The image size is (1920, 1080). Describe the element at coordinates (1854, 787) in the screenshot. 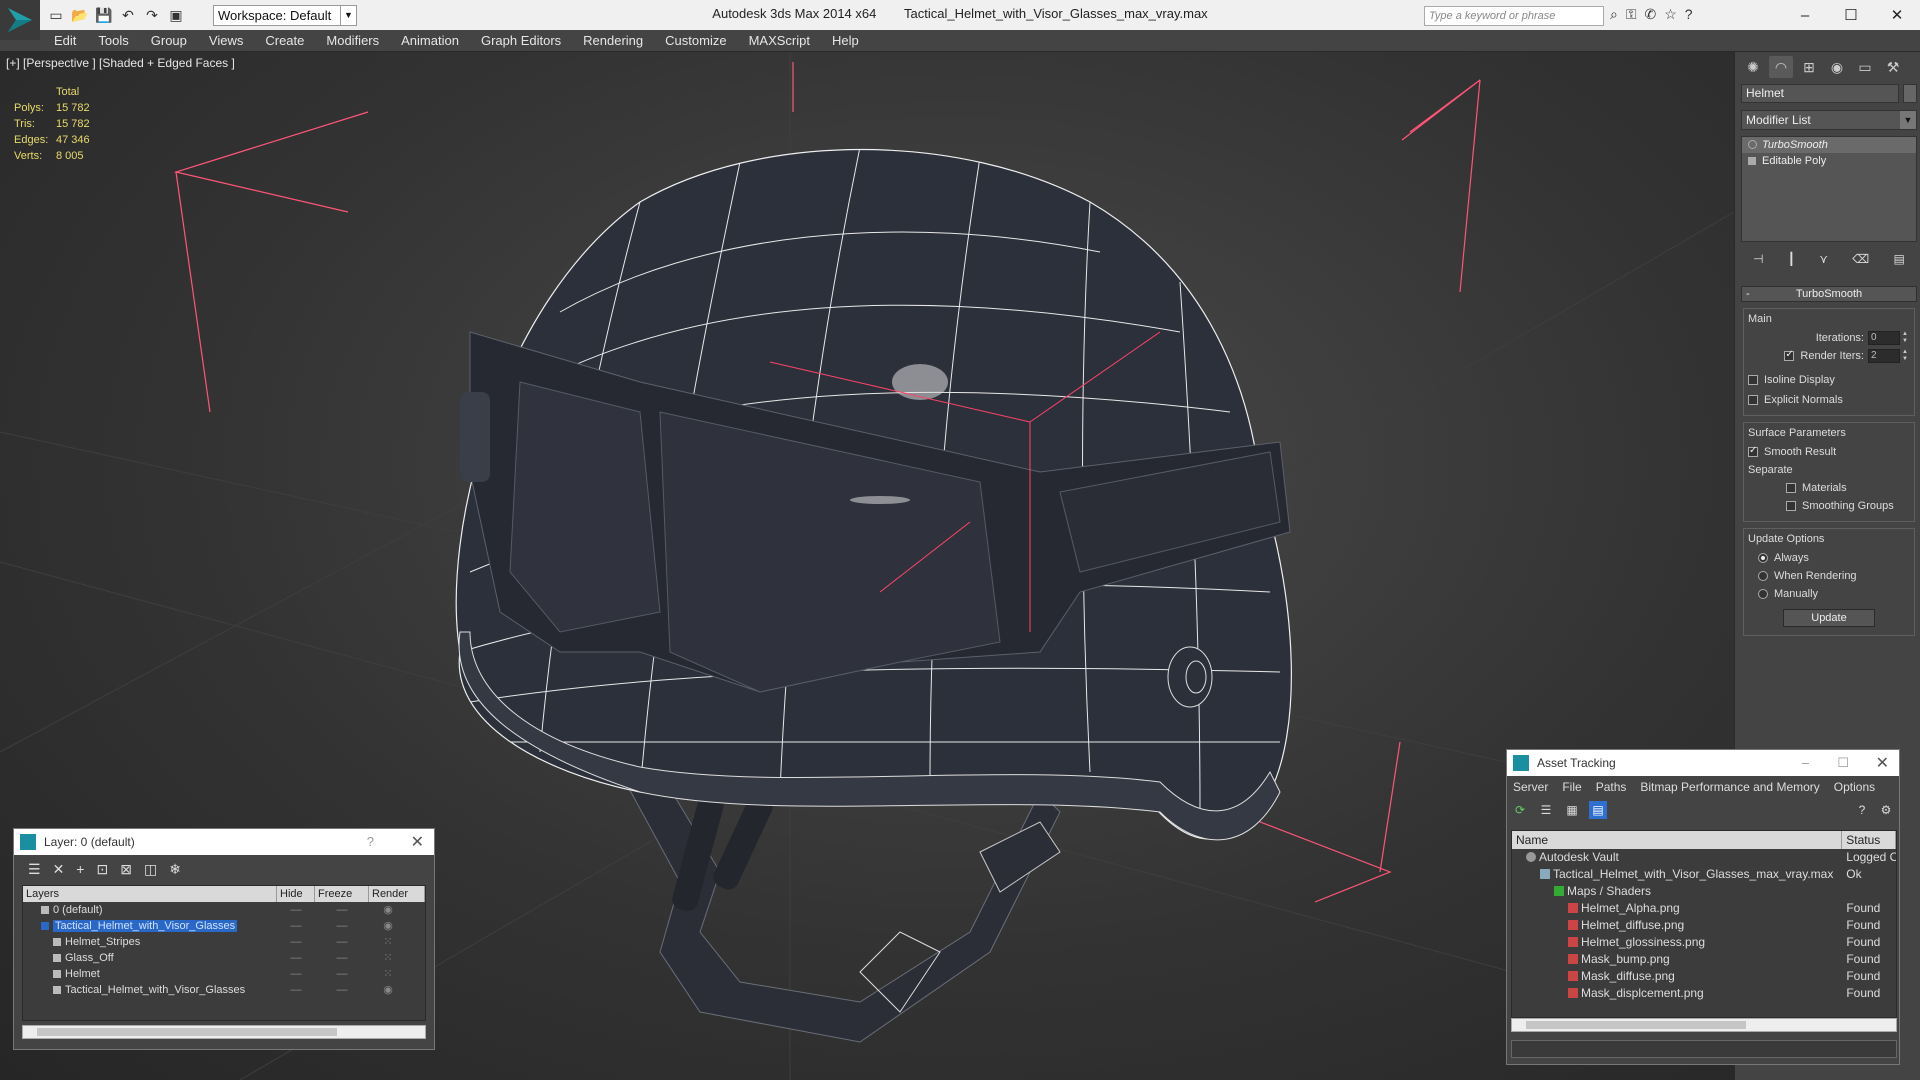

I see `menu-options: Options` at that location.